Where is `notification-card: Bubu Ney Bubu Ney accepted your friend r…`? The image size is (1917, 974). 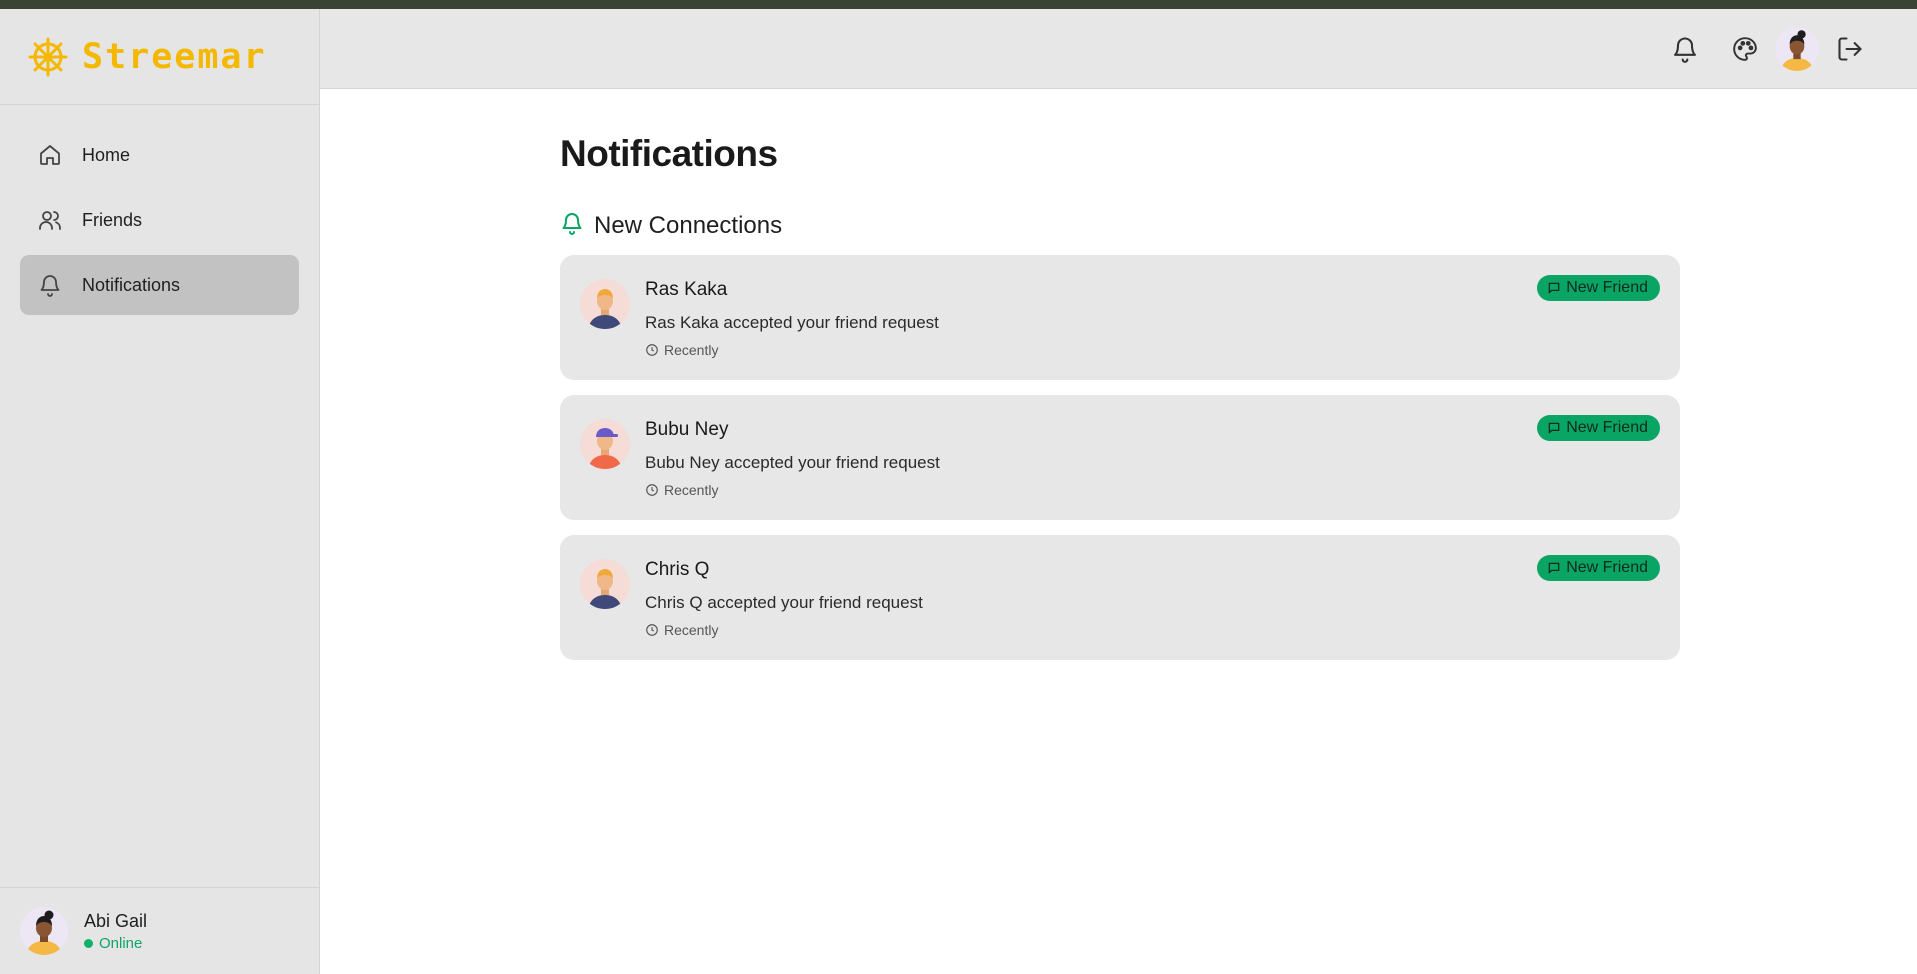
notification-card: Bubu Ney Bubu Ney accepted your friend r… is located at coordinates (1120, 457).